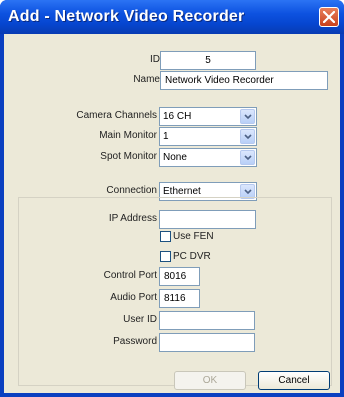  What do you see at coordinates (116, 115) in the screenshot?
I see `camera-channels-label: Camera Channels` at bounding box center [116, 115].